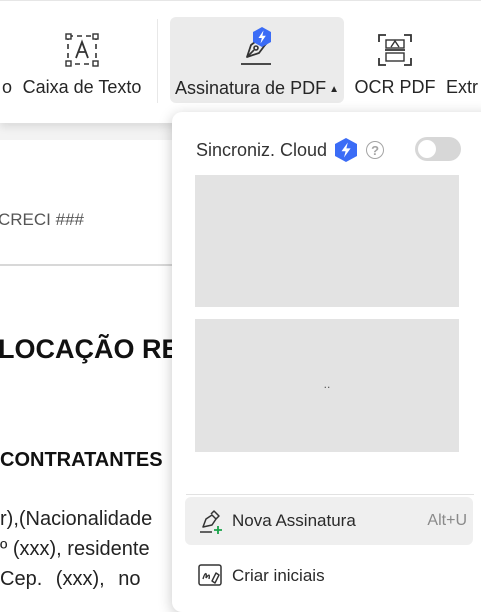  I want to click on doc-creci-text: CRECI ###, so click(42, 219).